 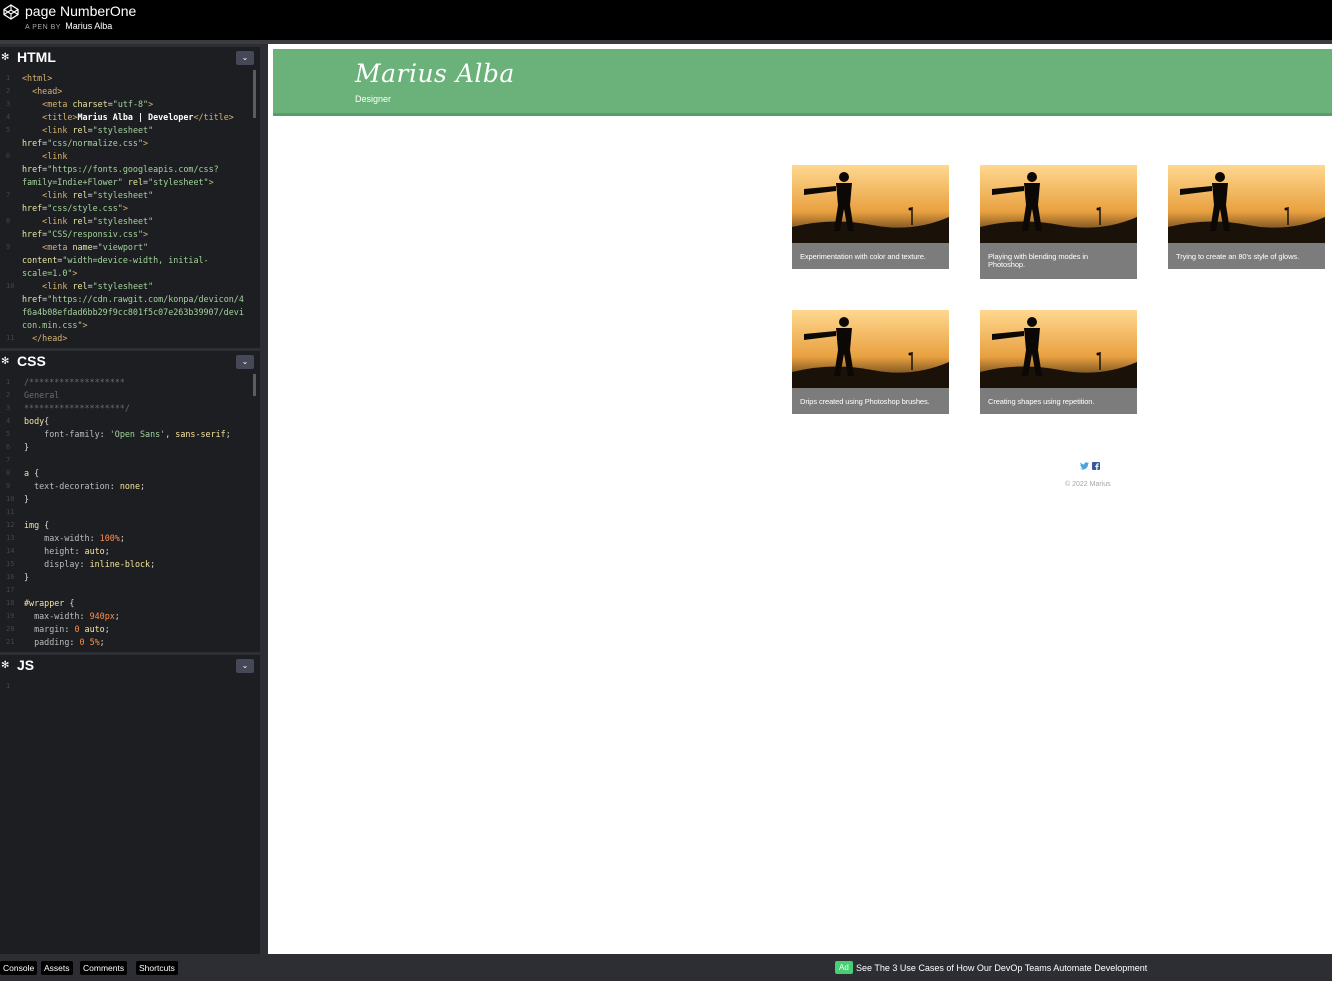 What do you see at coordinates (130, 664) in the screenshot?
I see `js-editor-header: ✻ JS ⌄` at bounding box center [130, 664].